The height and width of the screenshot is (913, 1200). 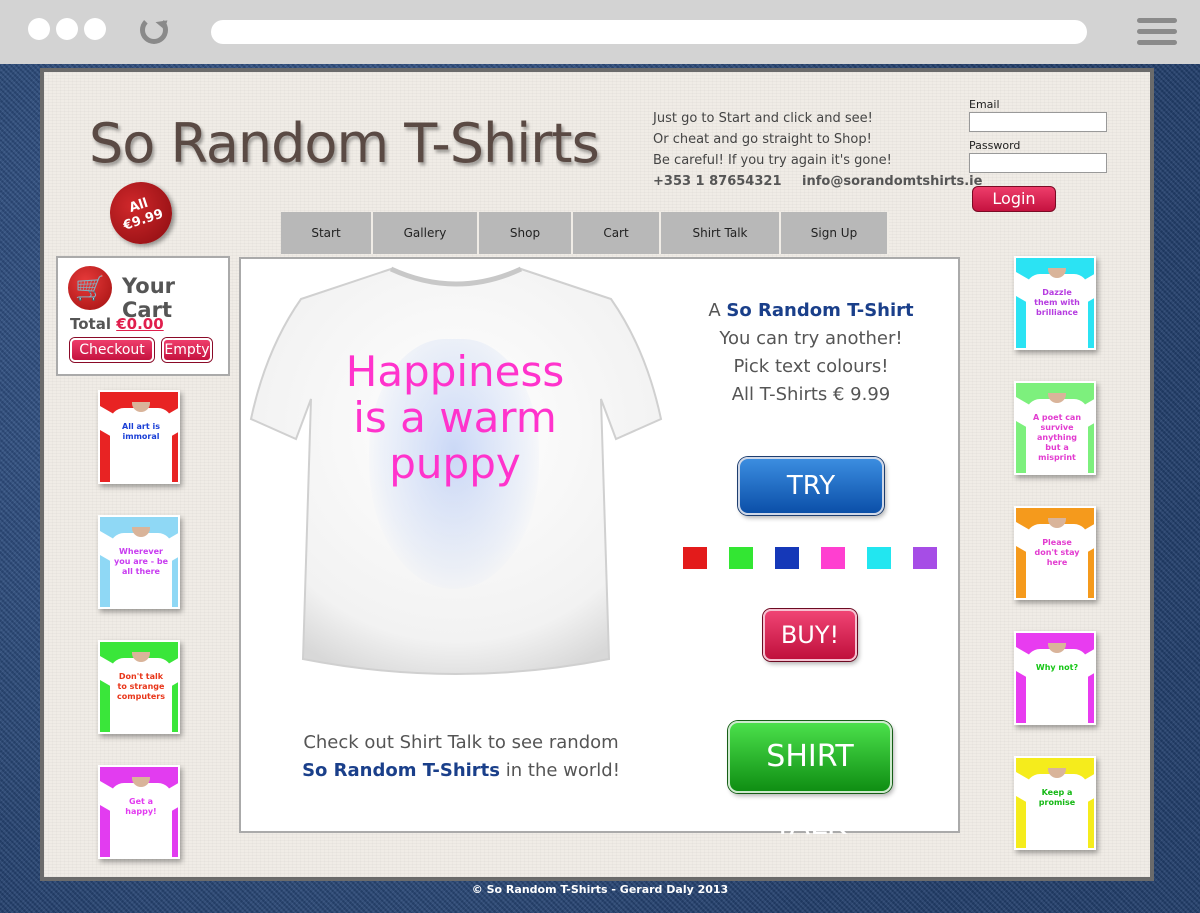 I want to click on tagline-line-1: Just go to Start and click and see!, so click(x=763, y=118).